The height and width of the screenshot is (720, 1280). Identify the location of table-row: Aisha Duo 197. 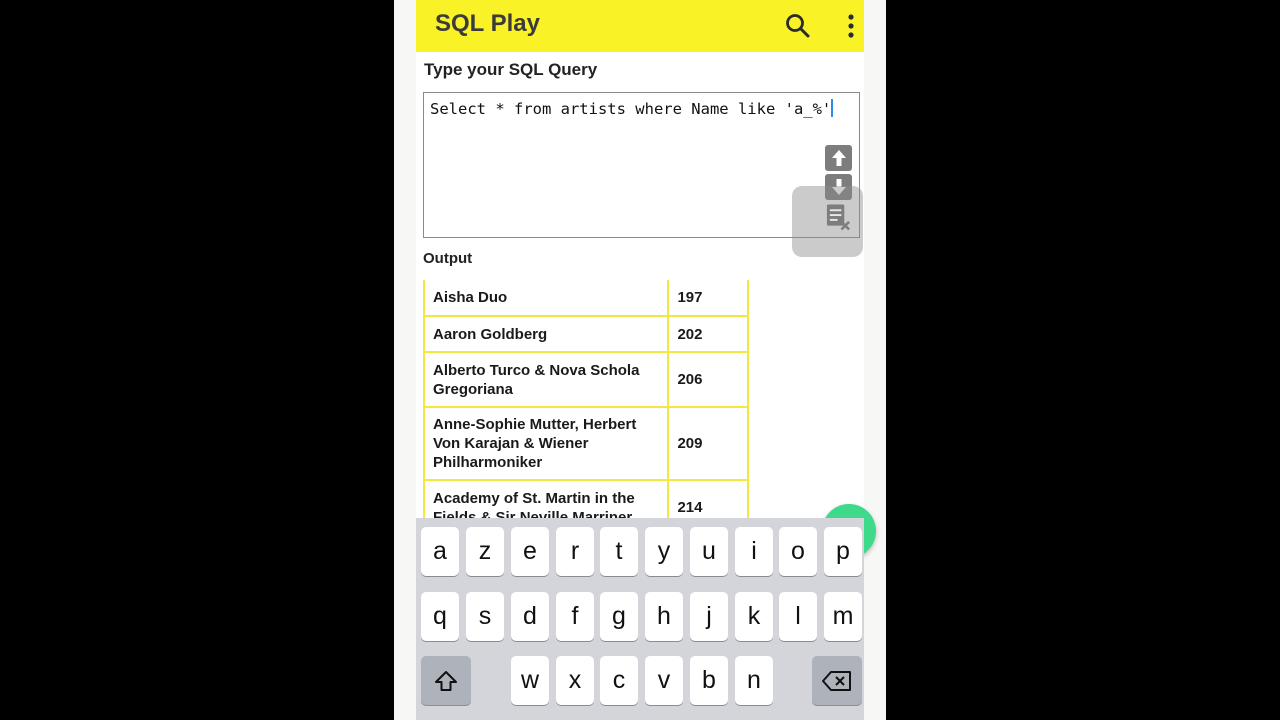
(586, 298).